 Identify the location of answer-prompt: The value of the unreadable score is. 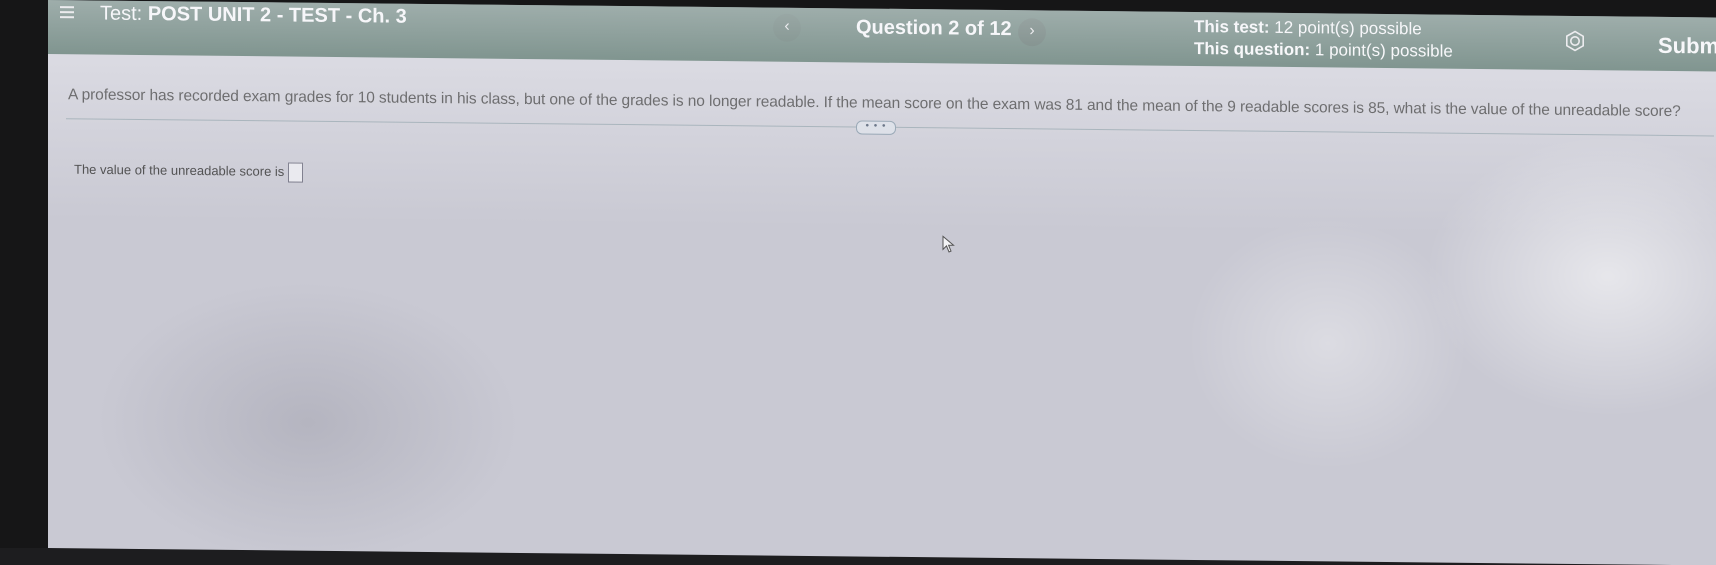
(179, 170).